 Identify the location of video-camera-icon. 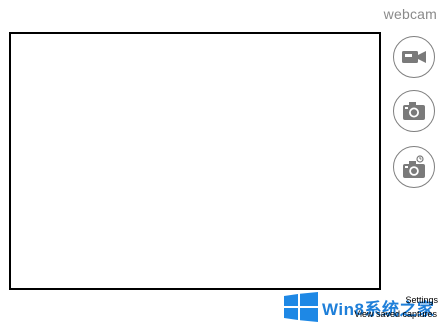
(414, 57).